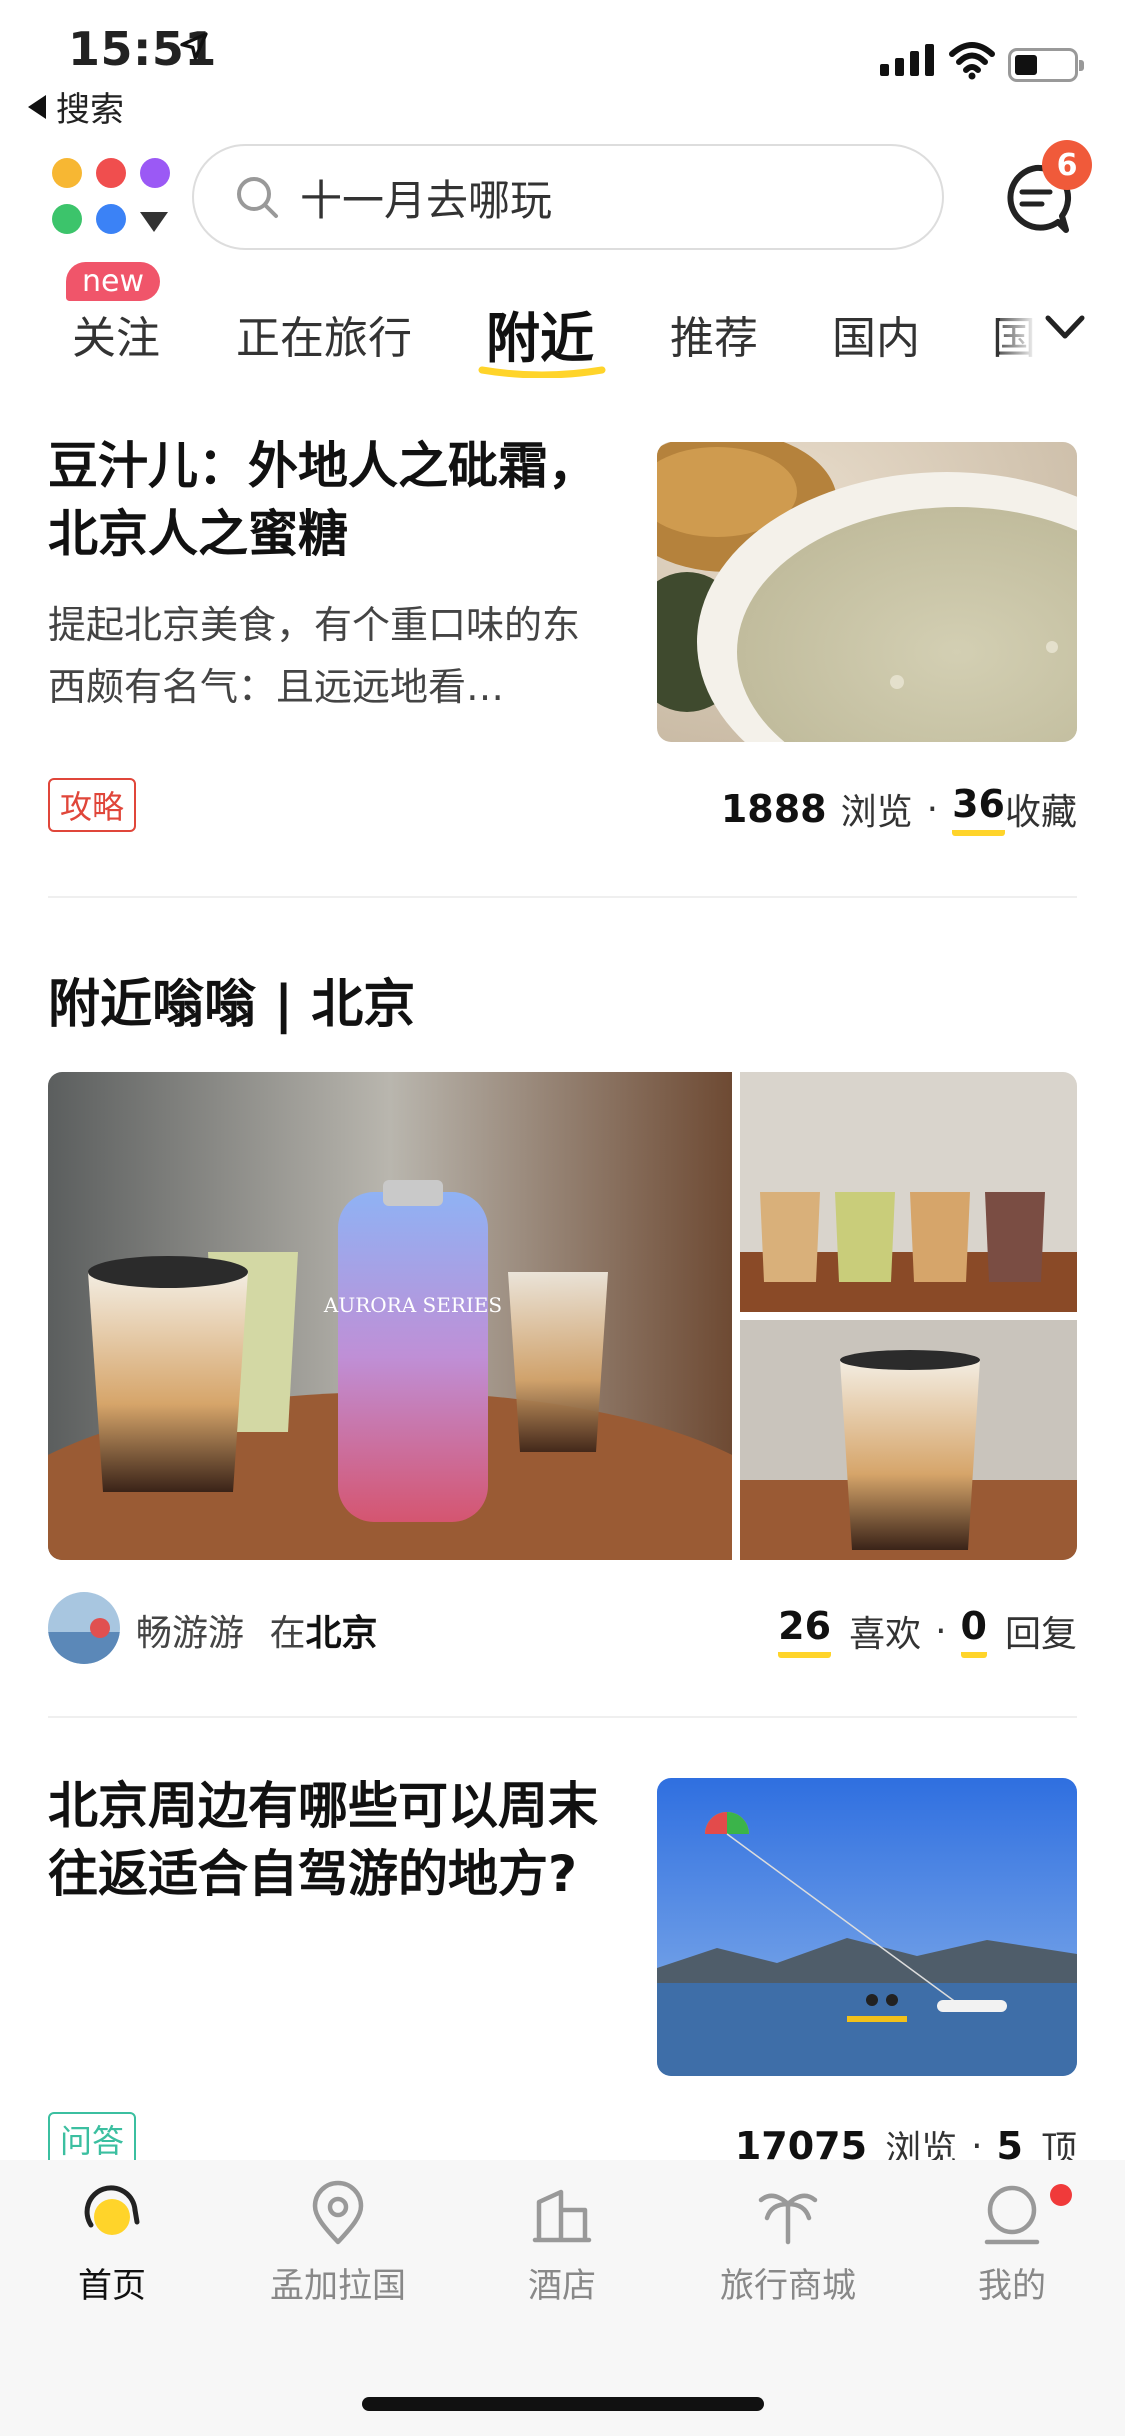 The height and width of the screenshot is (2436, 1125). What do you see at coordinates (908, 1192) in the screenshot?
I see `bubble-tea-row-photo` at bounding box center [908, 1192].